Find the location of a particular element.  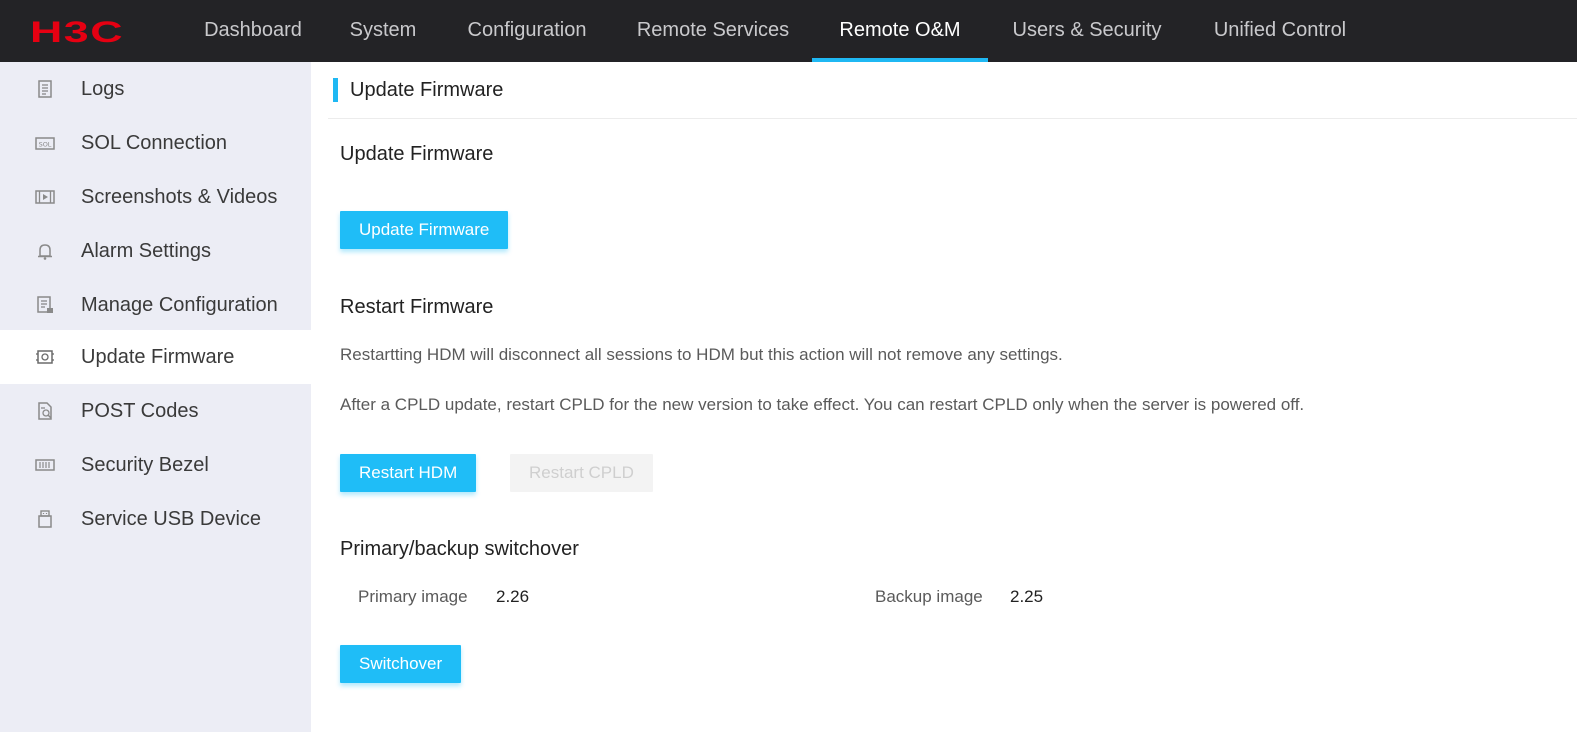

nav-tab-system: System is located at coordinates (383, 31).